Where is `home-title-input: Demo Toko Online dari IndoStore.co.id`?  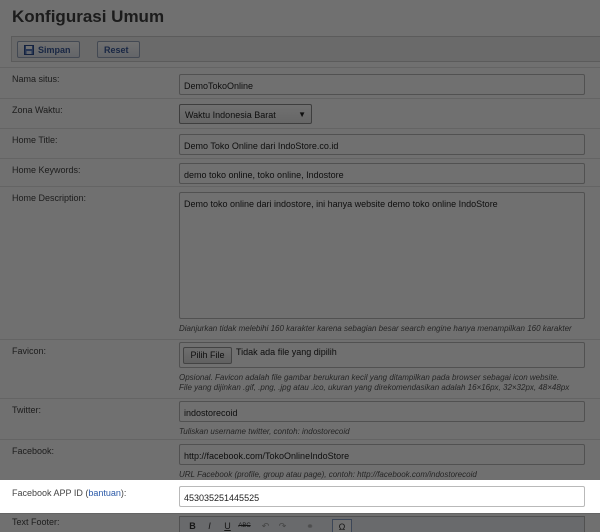 home-title-input: Demo Toko Online dari IndoStore.co.id is located at coordinates (382, 144).